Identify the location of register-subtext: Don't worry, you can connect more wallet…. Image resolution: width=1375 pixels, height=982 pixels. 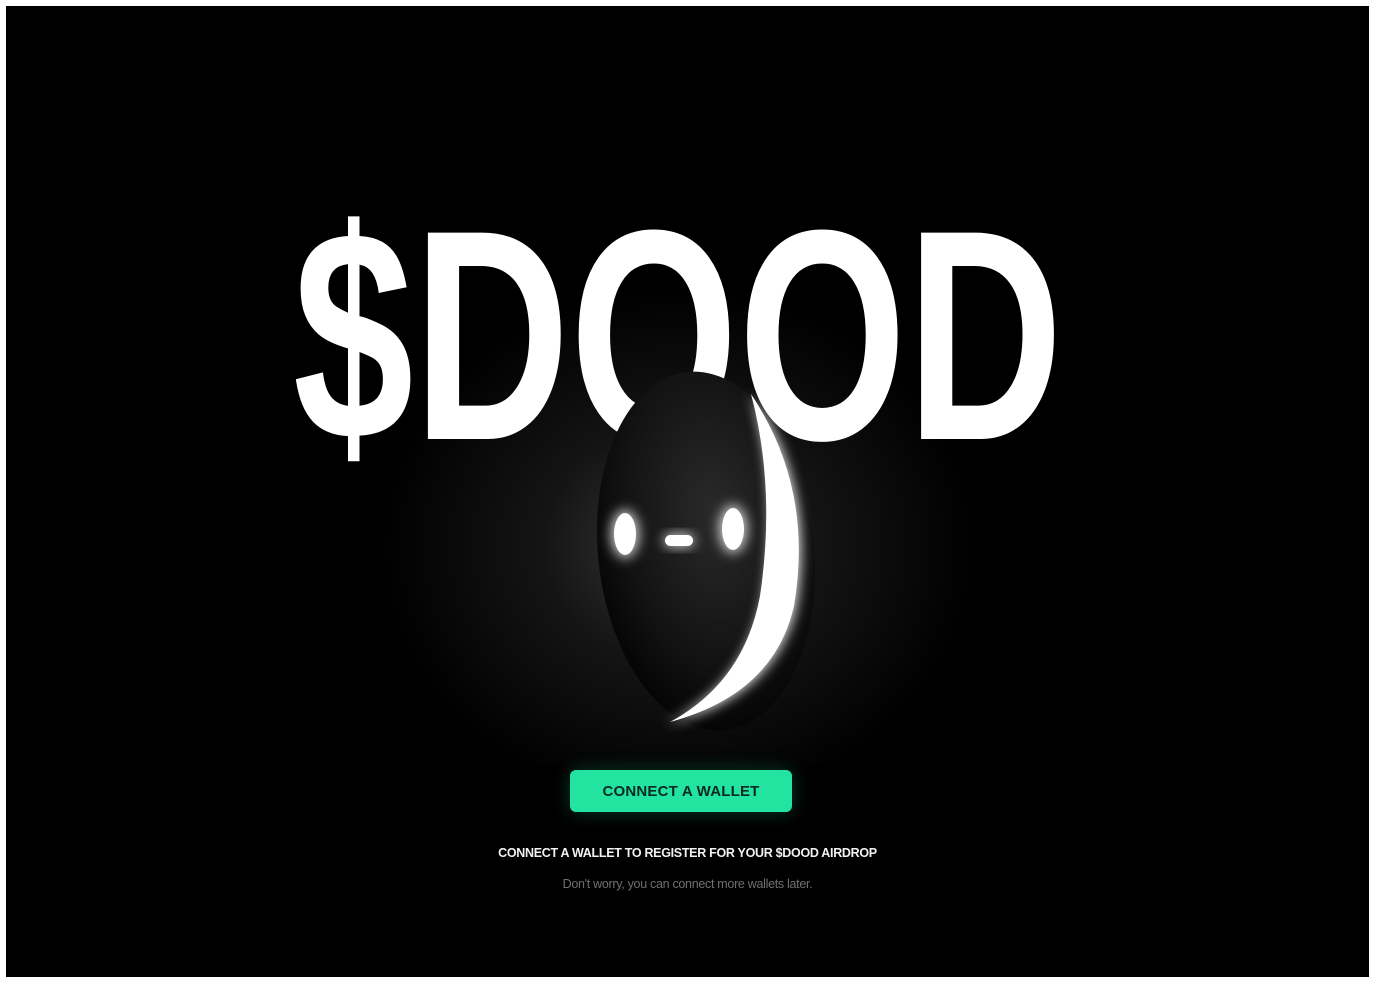
(687, 884).